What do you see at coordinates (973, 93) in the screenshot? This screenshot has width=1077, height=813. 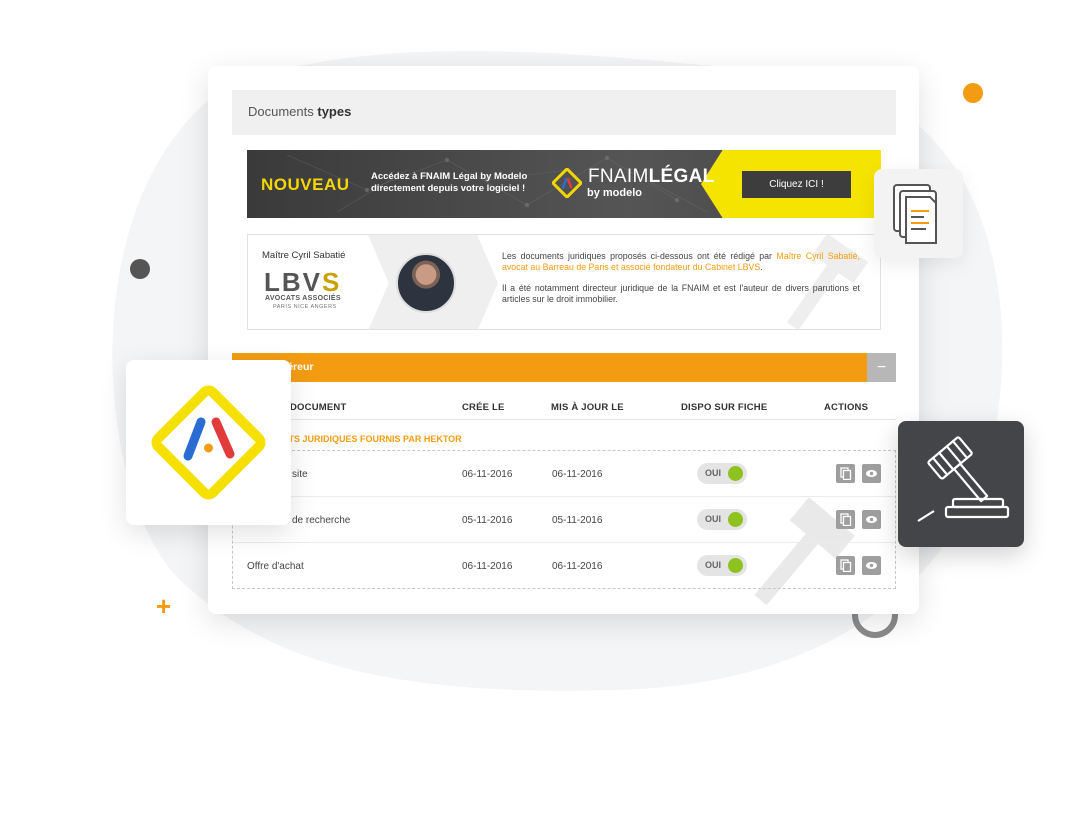 I see `decorative-dot-orange` at bounding box center [973, 93].